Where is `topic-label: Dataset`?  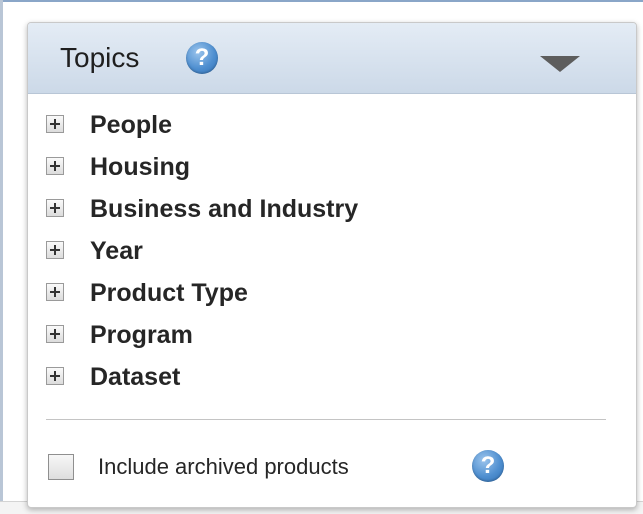
topic-label: Dataset is located at coordinates (135, 377).